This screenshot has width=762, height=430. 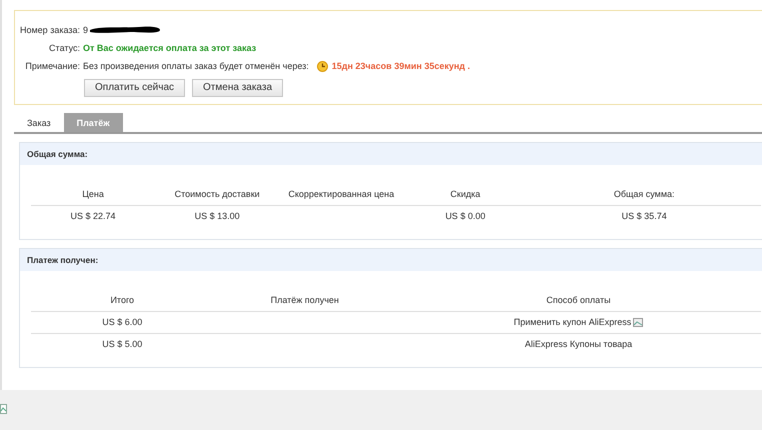 What do you see at coordinates (122, 344) in the screenshot?
I see `table-cell: US $ 5.00` at bounding box center [122, 344].